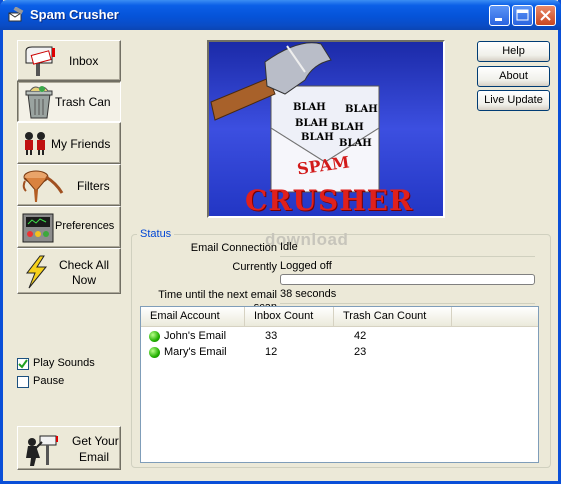 The height and width of the screenshot is (484, 561). I want to click on banner-blah-6: BLAH, so click(355, 143).